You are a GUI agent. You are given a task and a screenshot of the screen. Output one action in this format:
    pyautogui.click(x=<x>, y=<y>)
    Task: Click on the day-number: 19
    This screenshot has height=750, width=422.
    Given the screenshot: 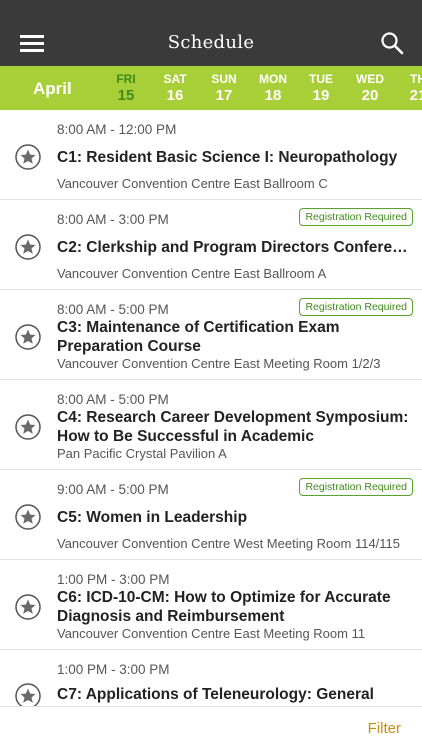 What is the action you would take?
    pyautogui.click(x=321, y=95)
    